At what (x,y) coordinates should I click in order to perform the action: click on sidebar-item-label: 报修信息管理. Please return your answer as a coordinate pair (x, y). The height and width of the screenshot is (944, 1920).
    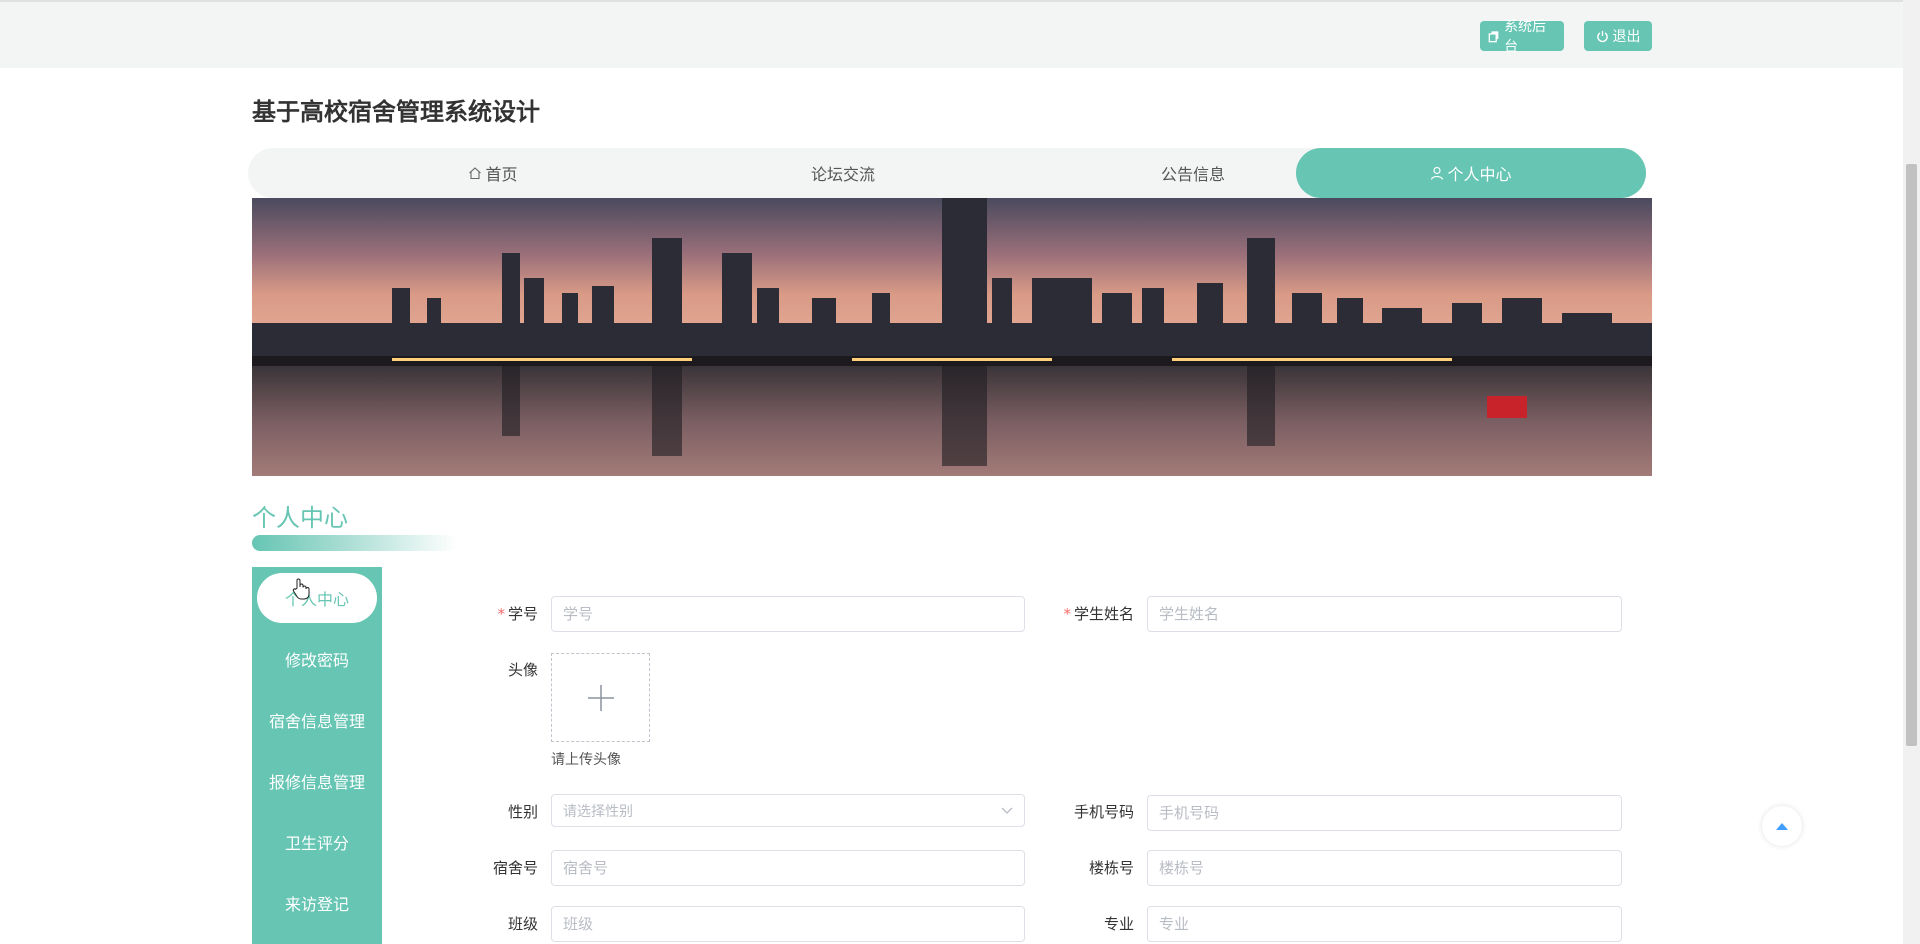
    Looking at the image, I should click on (316, 782).